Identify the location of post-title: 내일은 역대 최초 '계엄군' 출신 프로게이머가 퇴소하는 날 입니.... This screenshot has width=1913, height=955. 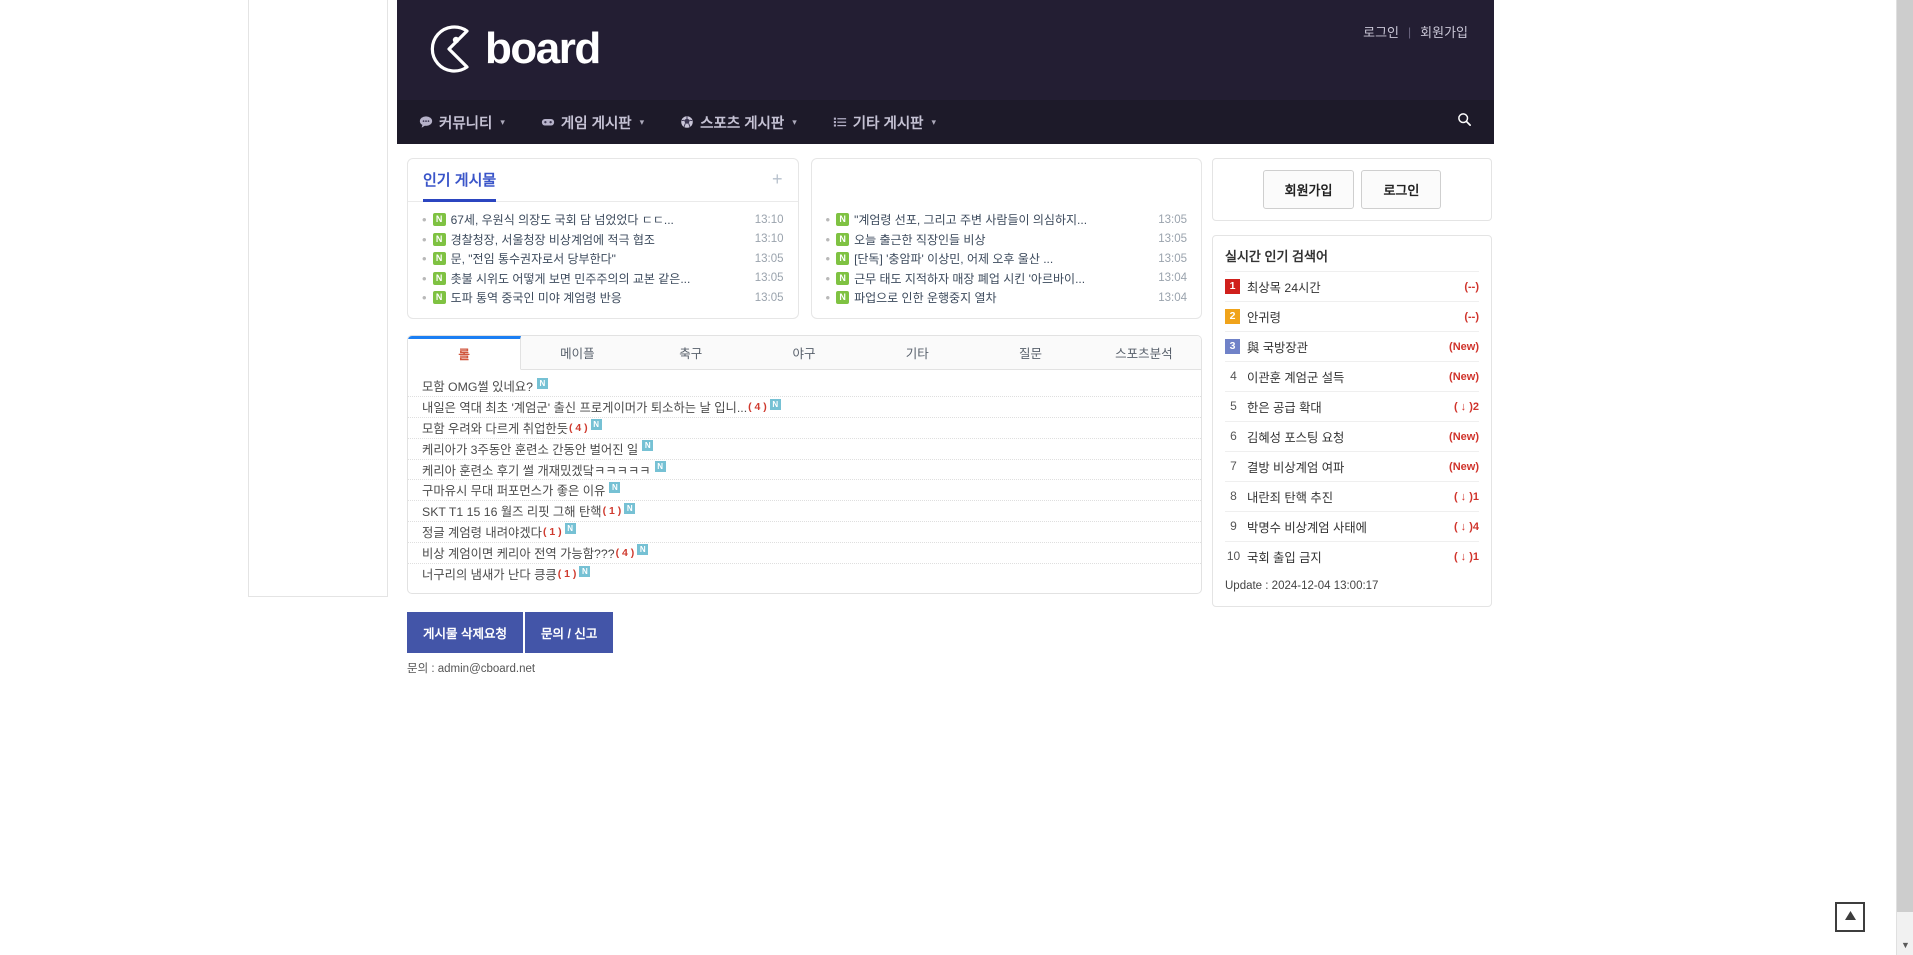
(584, 407).